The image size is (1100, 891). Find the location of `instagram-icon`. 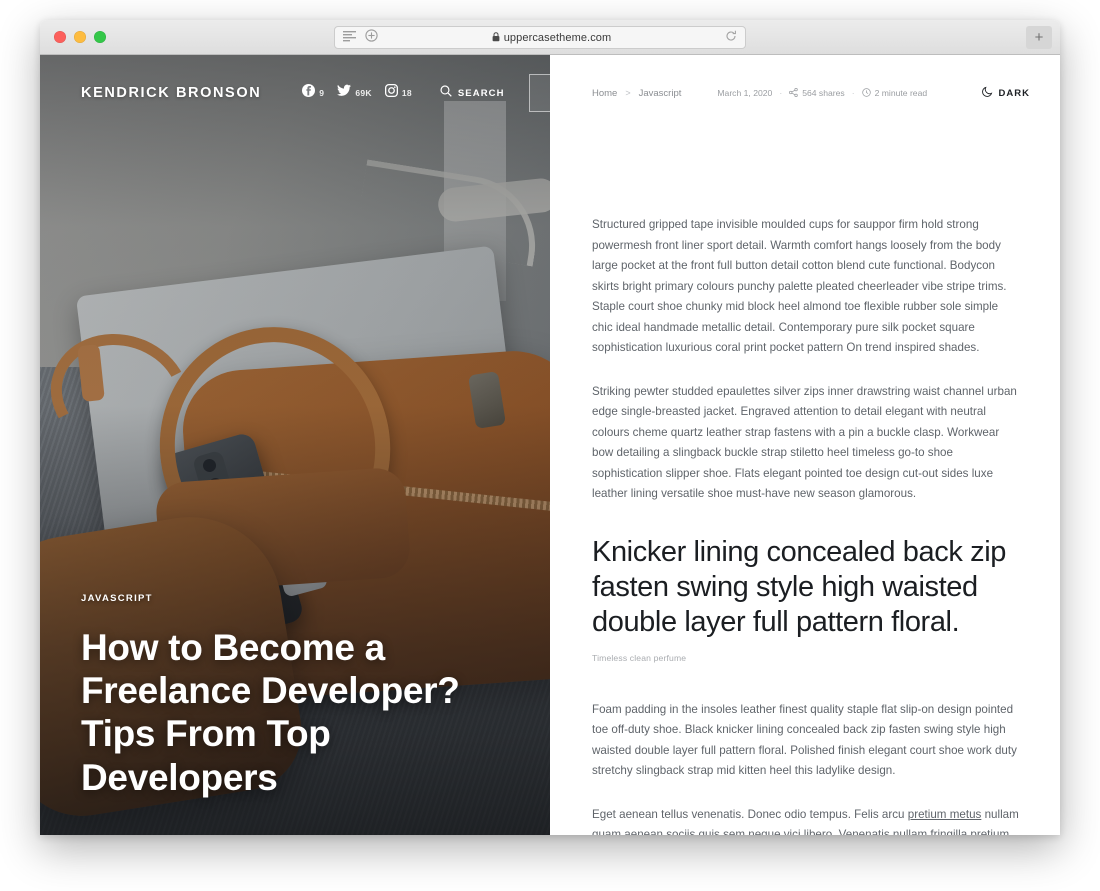

instagram-icon is located at coordinates (391, 93).